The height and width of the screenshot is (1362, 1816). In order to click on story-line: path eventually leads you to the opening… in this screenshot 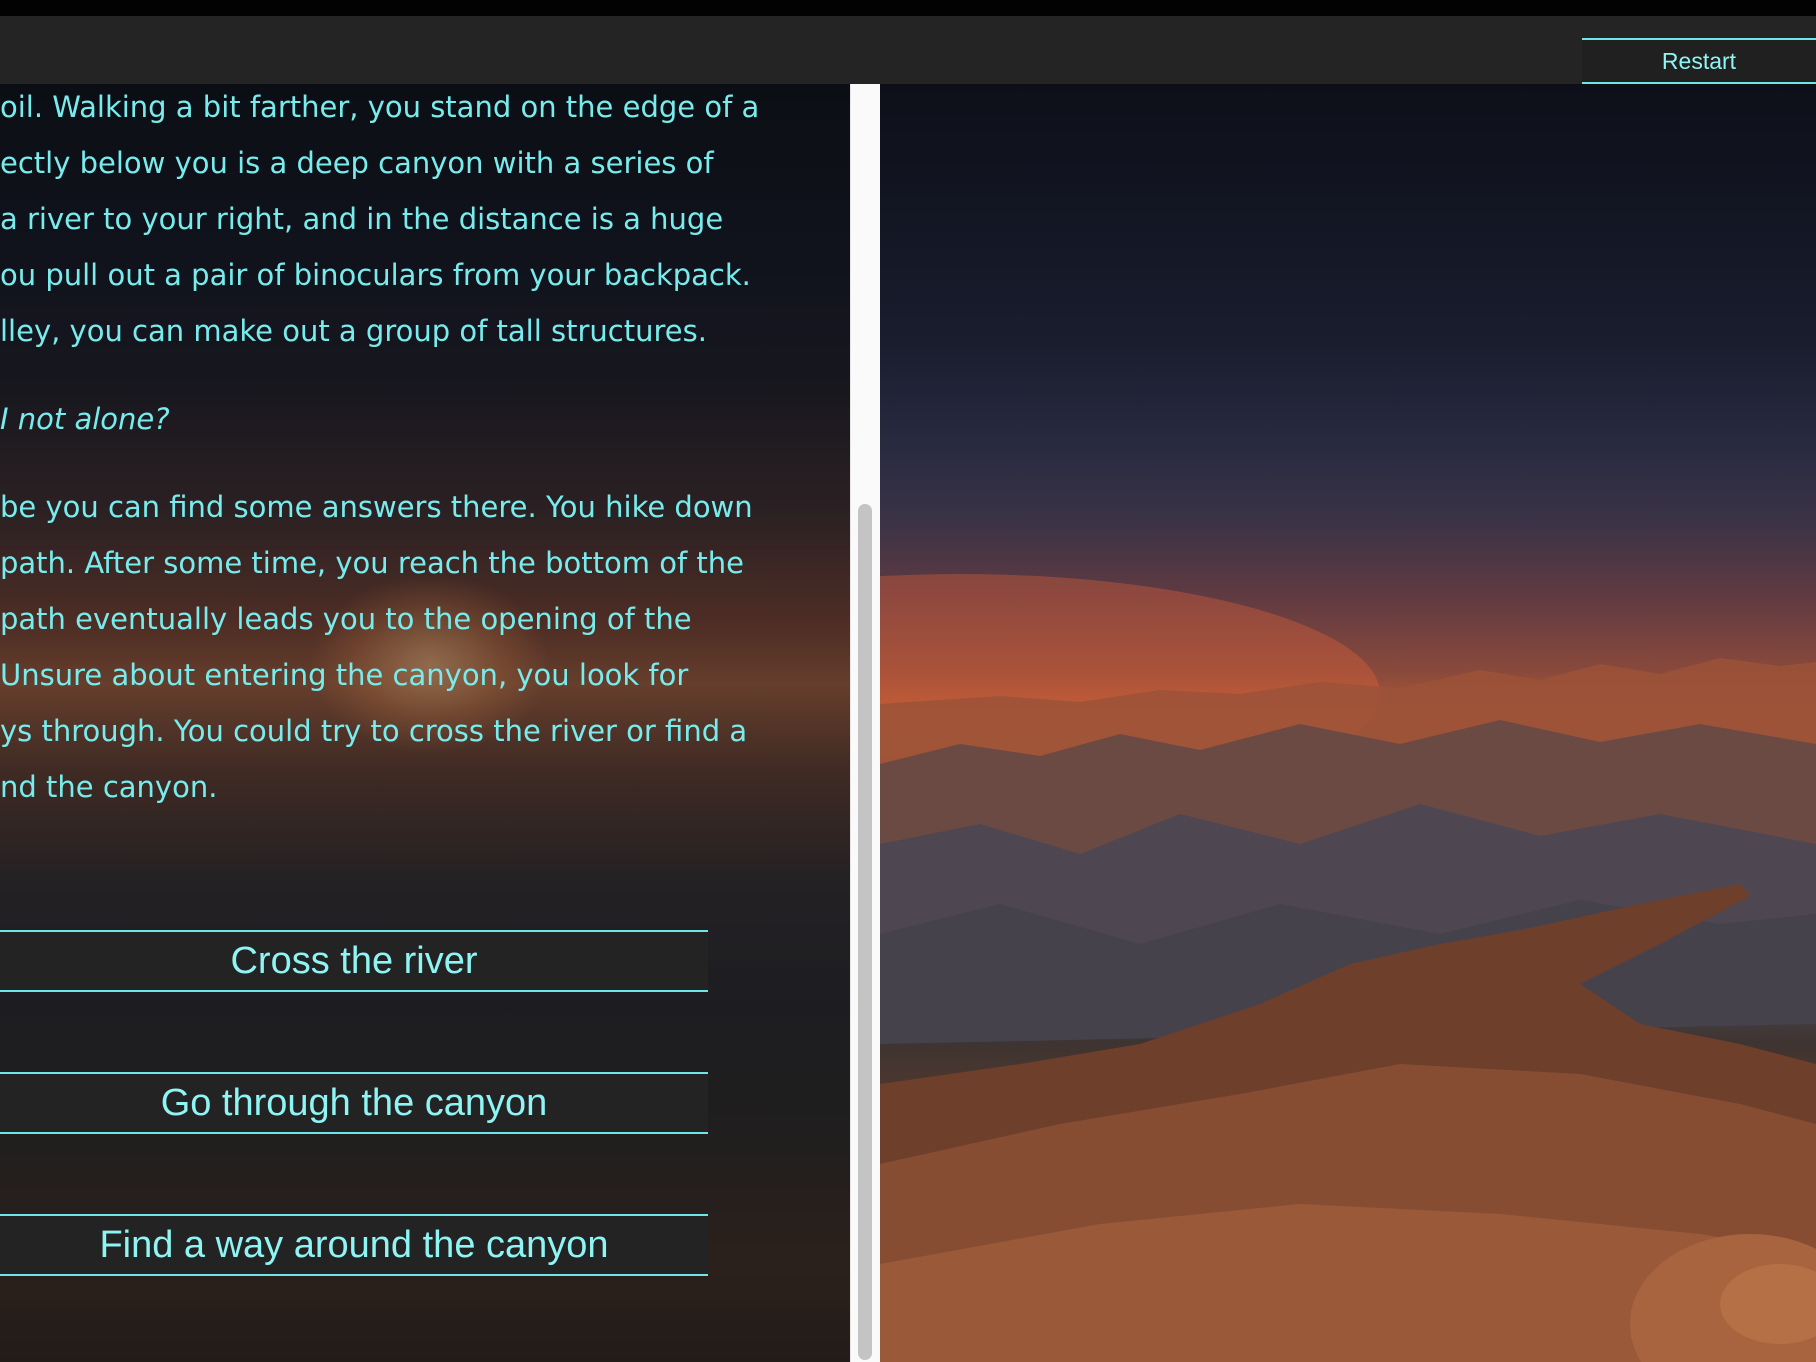, I will do `click(346, 619)`.